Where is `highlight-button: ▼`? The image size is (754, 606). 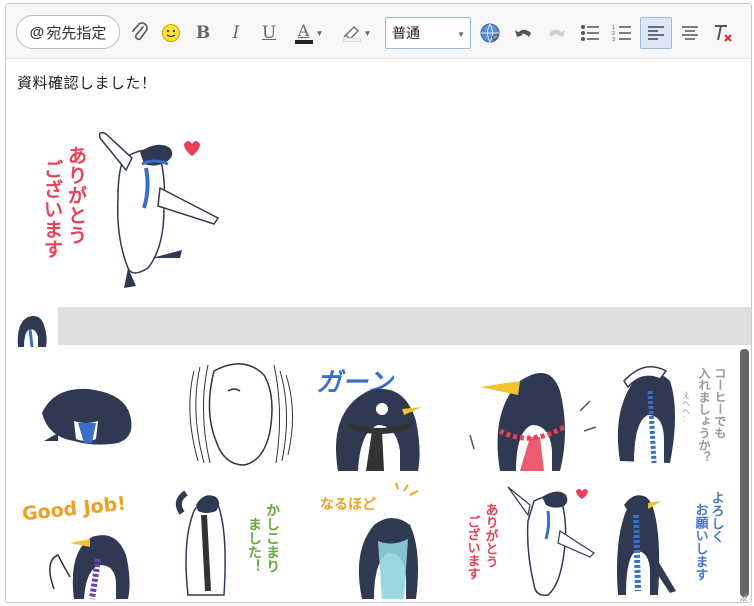
highlight-button: ▼ is located at coordinates (357, 33).